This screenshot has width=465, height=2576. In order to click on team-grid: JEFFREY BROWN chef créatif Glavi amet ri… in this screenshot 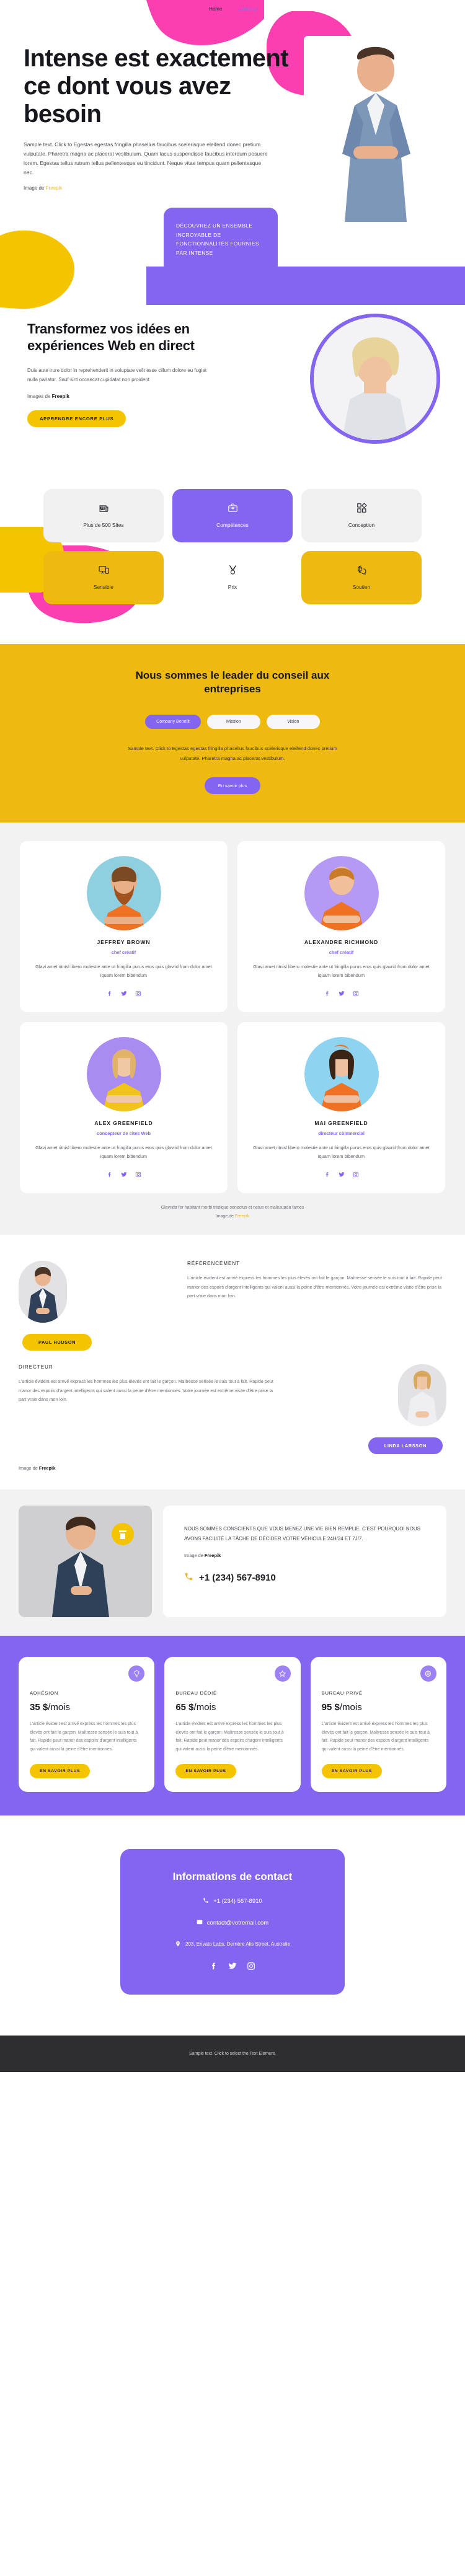, I will do `click(232, 1017)`.